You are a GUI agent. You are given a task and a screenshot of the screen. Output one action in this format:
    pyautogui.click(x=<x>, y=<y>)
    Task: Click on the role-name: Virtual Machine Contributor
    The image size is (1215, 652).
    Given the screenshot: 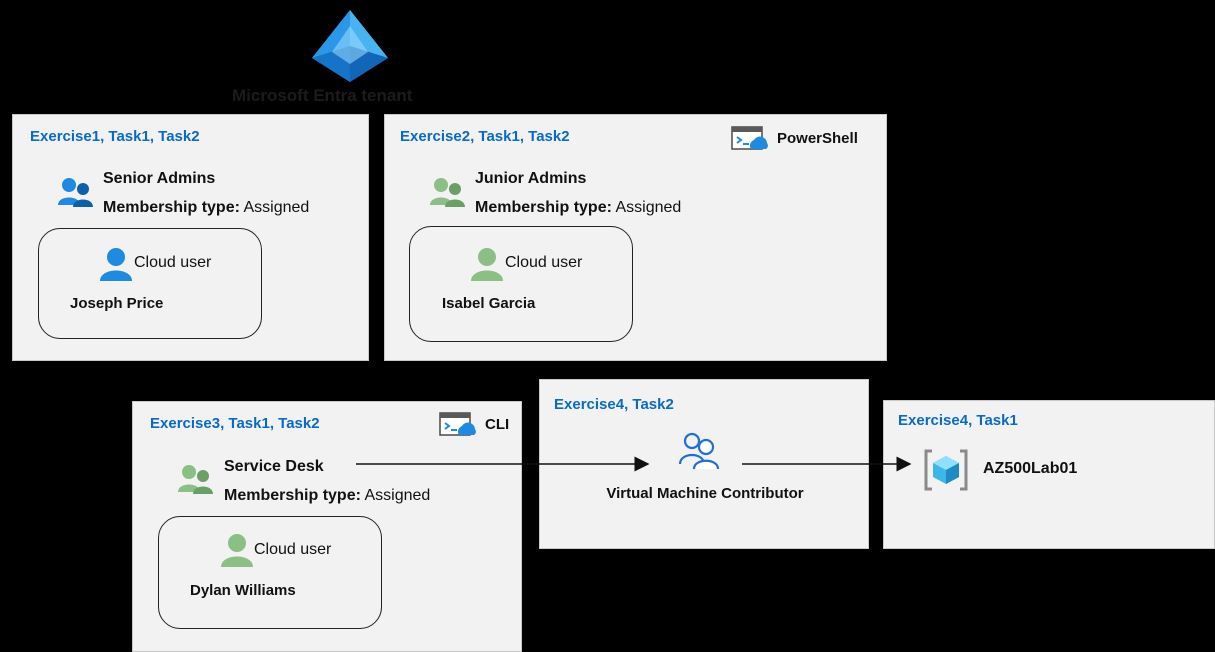 What is the action you would take?
    pyautogui.click(x=705, y=493)
    